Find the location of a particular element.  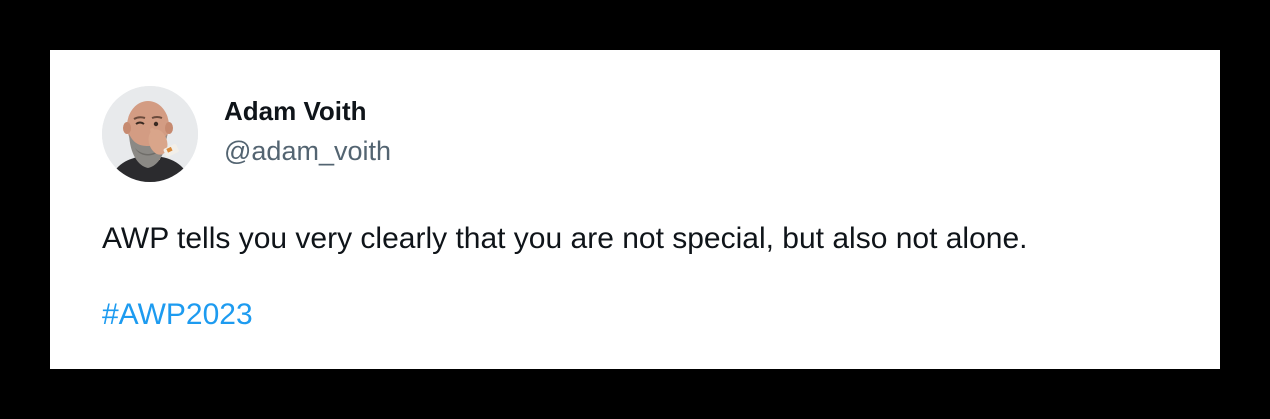

author-display-name: Adam Voith is located at coordinates (295, 111).